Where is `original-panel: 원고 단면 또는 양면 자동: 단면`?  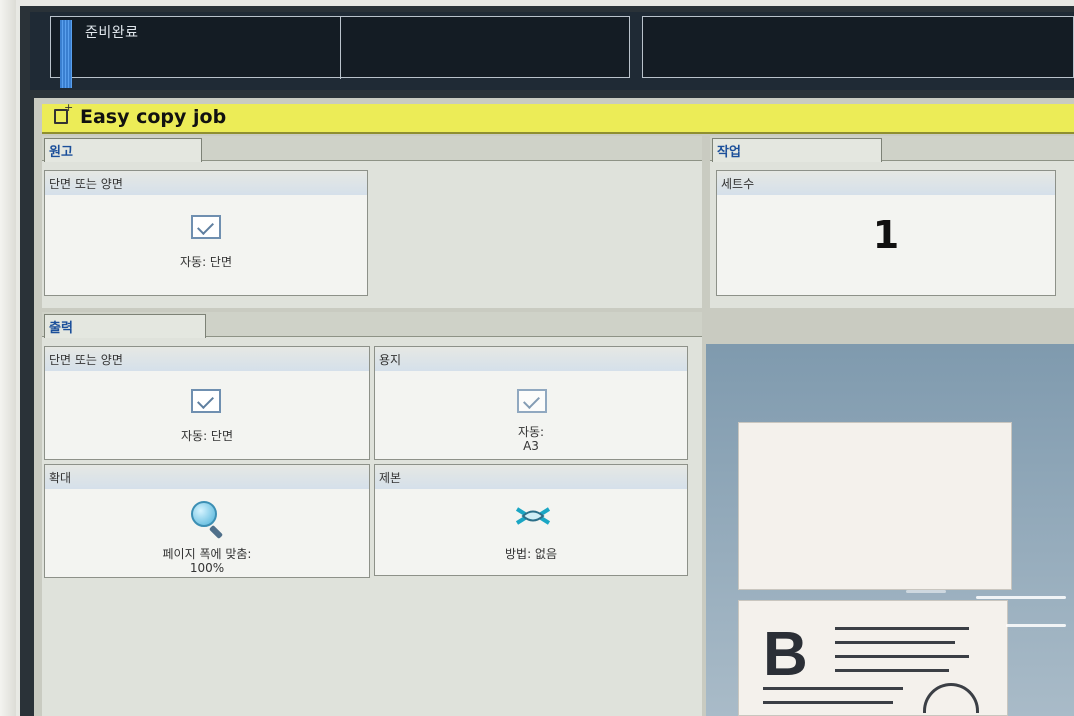
original-panel: 원고 단면 또는 양면 자동: 단면 is located at coordinates (372, 222).